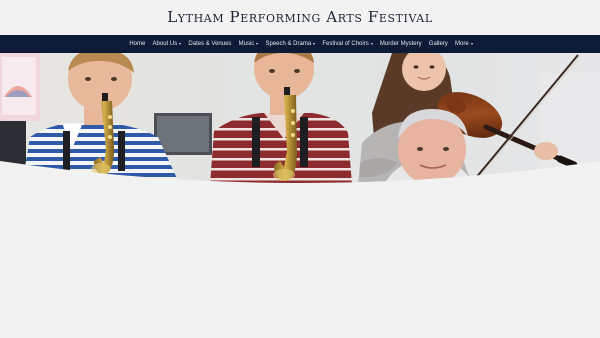 This screenshot has height=338, width=600. I want to click on nav-item-label: Speech & Drama, so click(288, 44).